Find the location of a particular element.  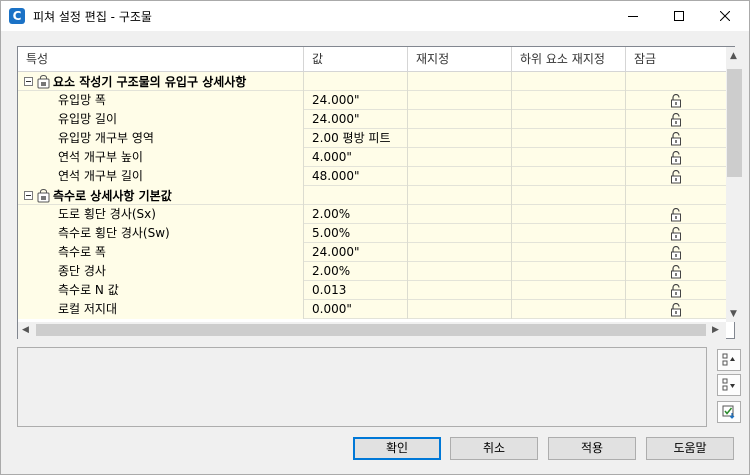

ok-button: 확인 is located at coordinates (397, 448).